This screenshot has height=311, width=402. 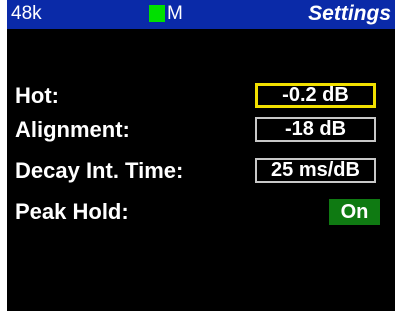 I want to click on setting-row-decay-int-time: Decay Int. Time: 25 ms/dB, so click(x=201, y=171).